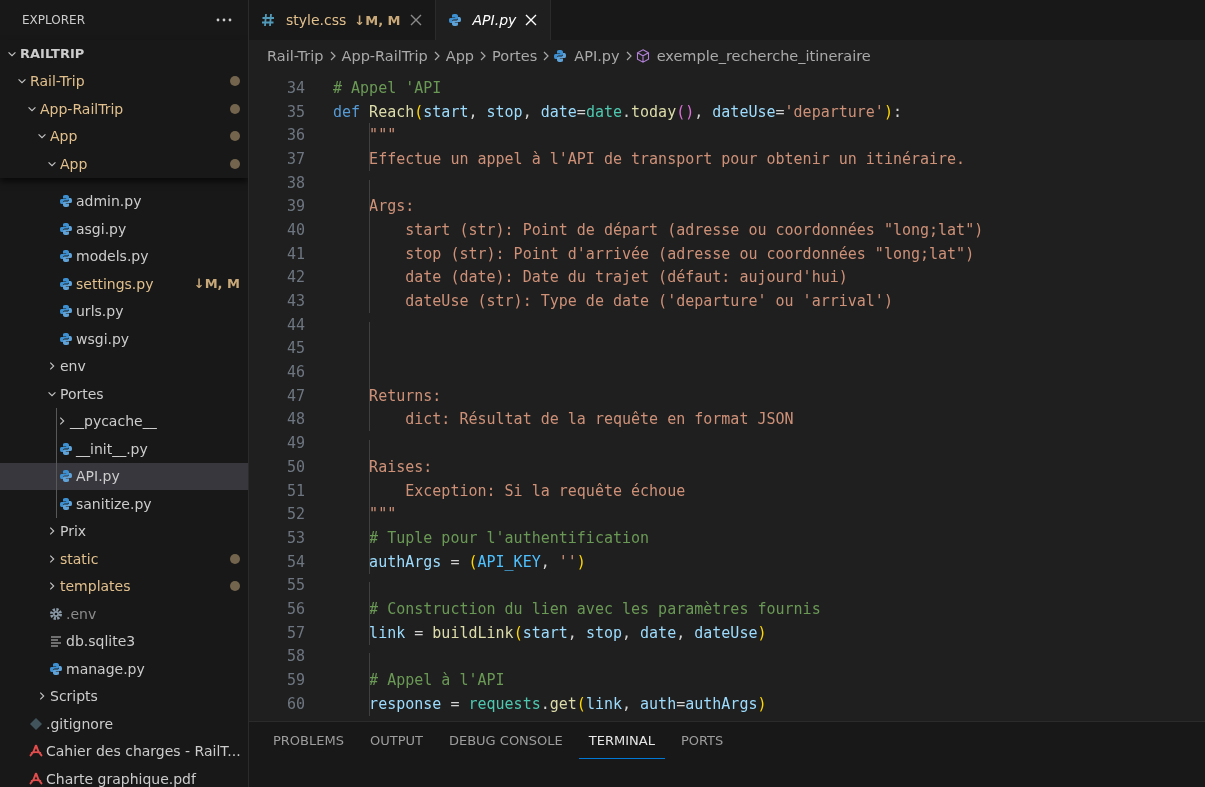 The image size is (1205, 787). Describe the element at coordinates (124, 504) in the screenshot. I see `file-item: sanitize.py` at that location.